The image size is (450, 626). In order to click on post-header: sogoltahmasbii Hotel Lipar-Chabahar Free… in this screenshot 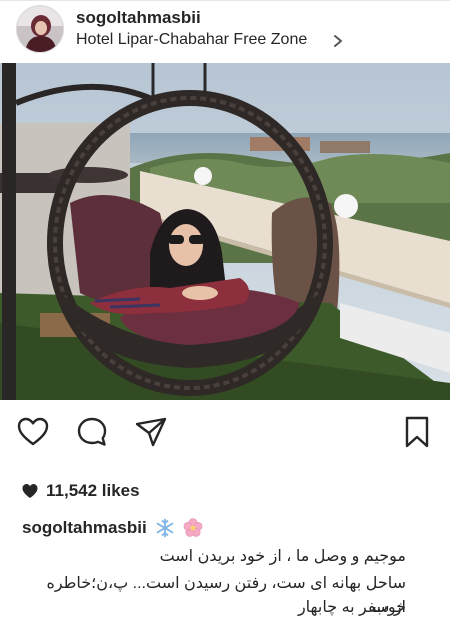, I will do `click(225, 30)`.